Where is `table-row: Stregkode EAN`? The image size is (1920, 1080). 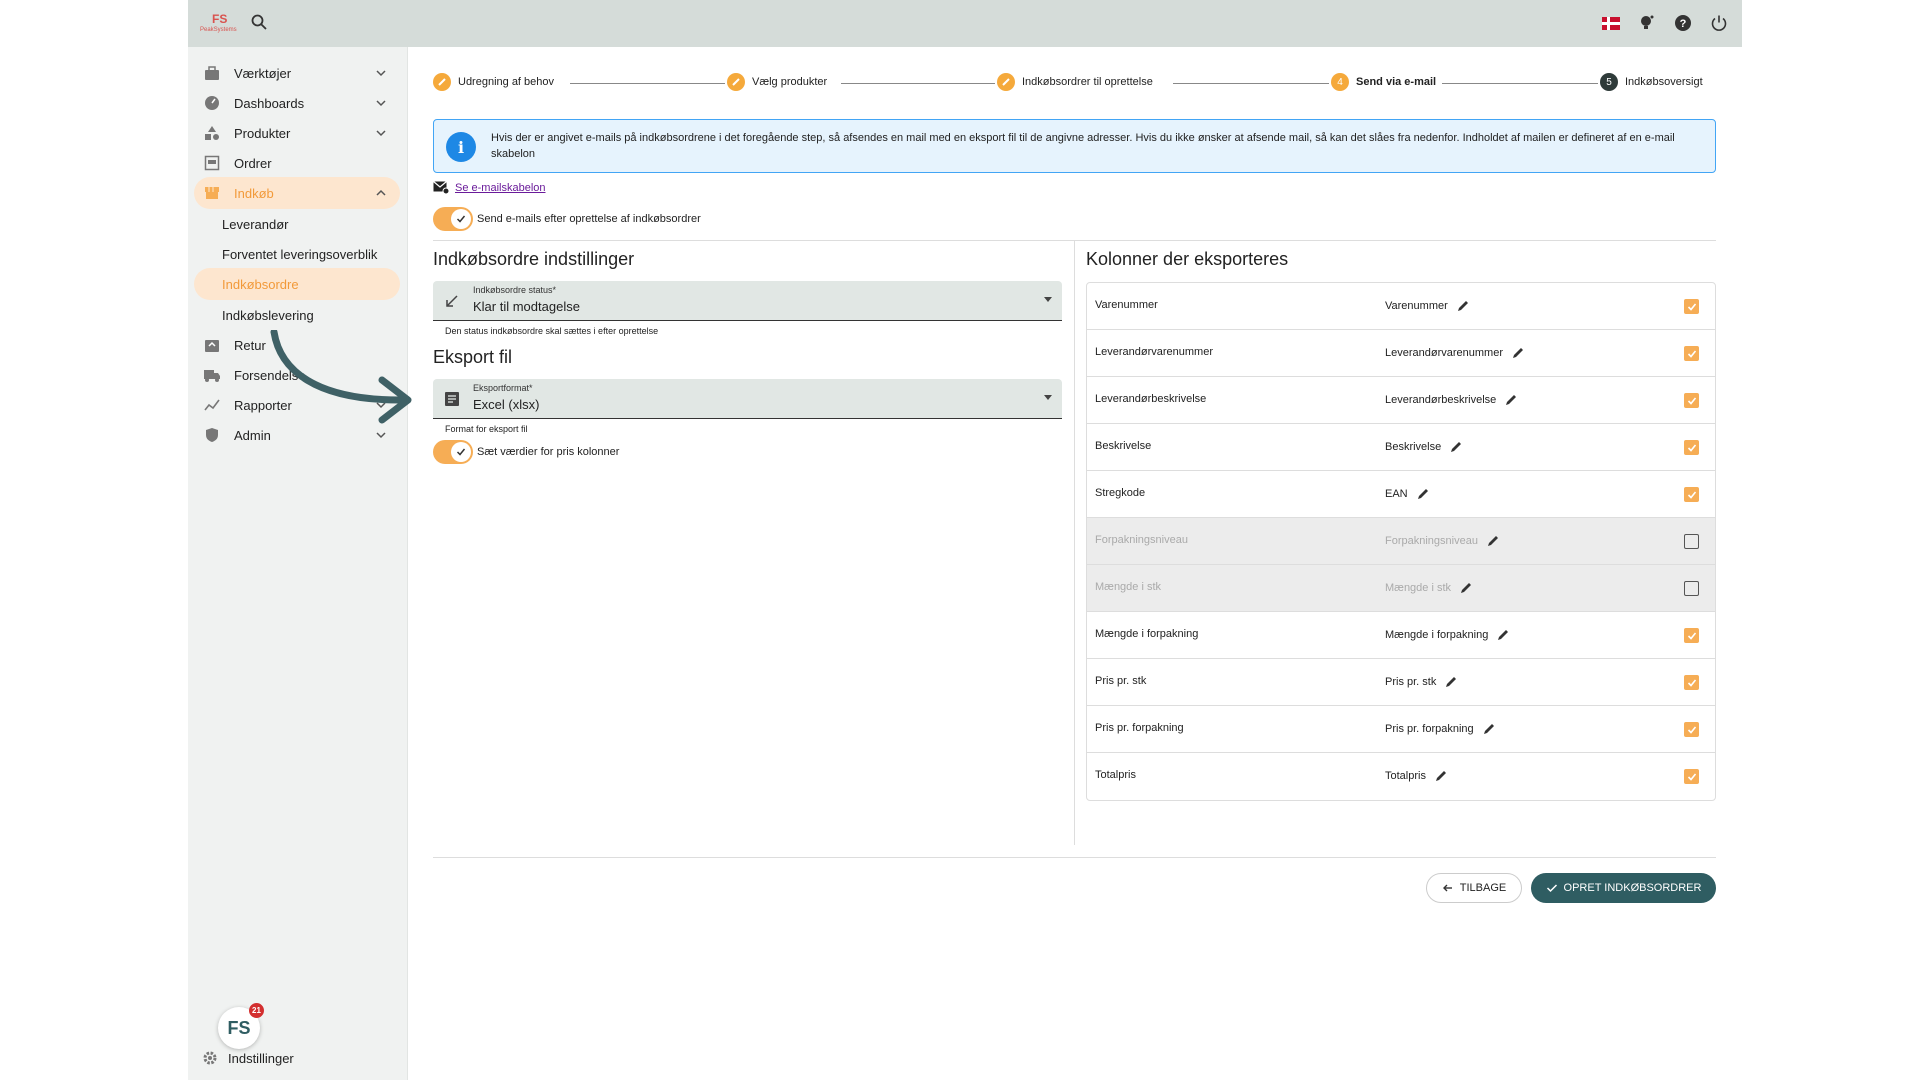
table-row: Stregkode EAN is located at coordinates (1401, 494).